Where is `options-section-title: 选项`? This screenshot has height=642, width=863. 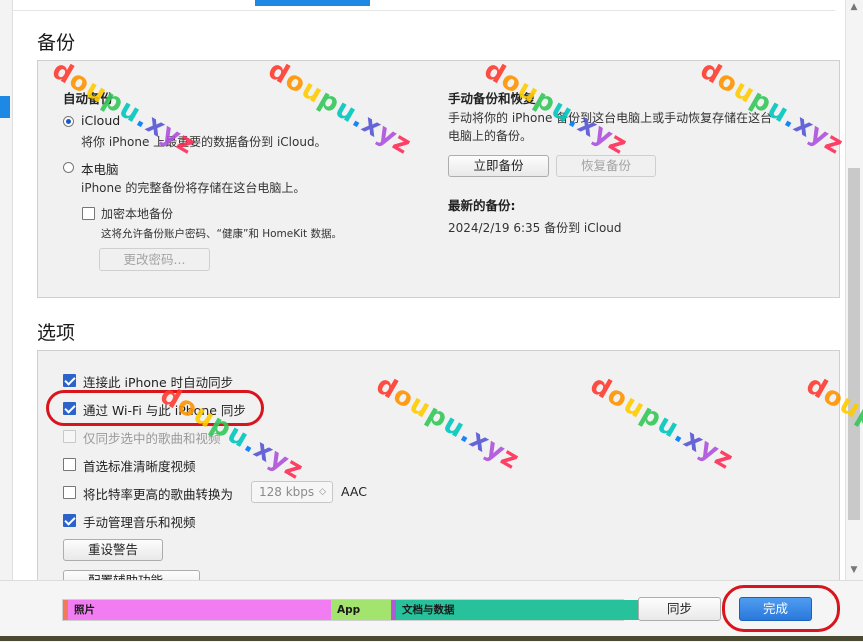 options-section-title: 选项 is located at coordinates (56, 333).